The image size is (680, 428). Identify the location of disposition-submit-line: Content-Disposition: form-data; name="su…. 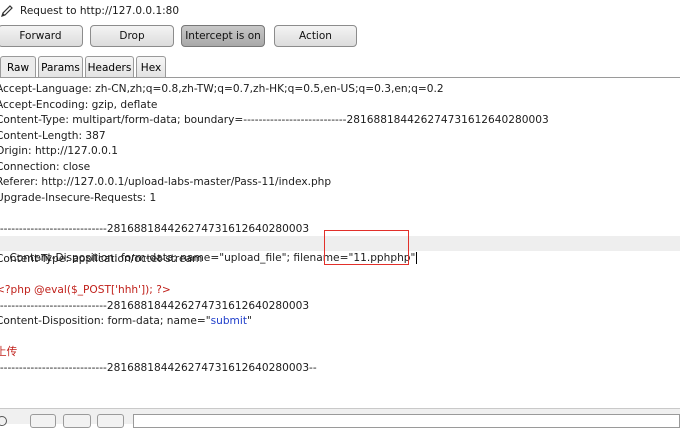
(126, 321).